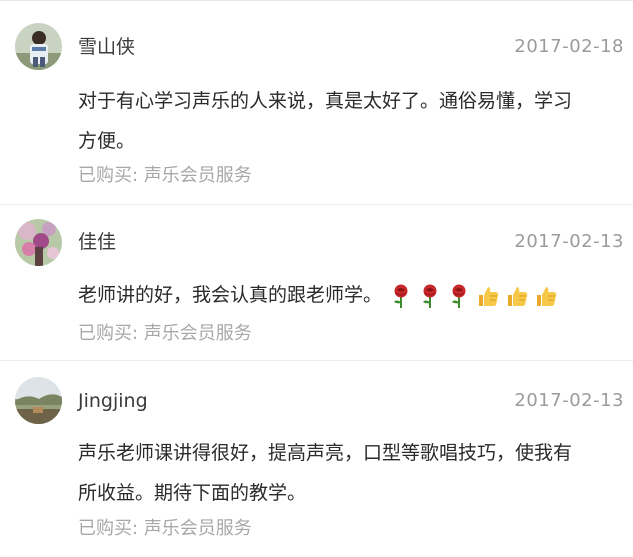 This screenshot has height=557, width=633. I want to click on person-photo-avatar-icon, so click(38, 46).